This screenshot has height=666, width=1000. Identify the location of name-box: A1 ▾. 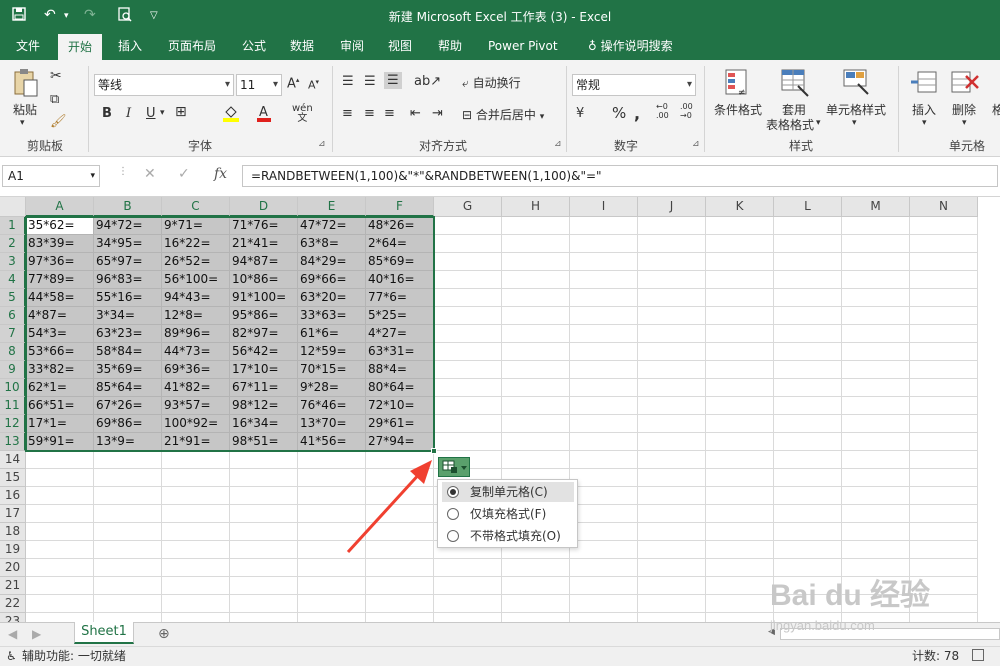
(51, 176).